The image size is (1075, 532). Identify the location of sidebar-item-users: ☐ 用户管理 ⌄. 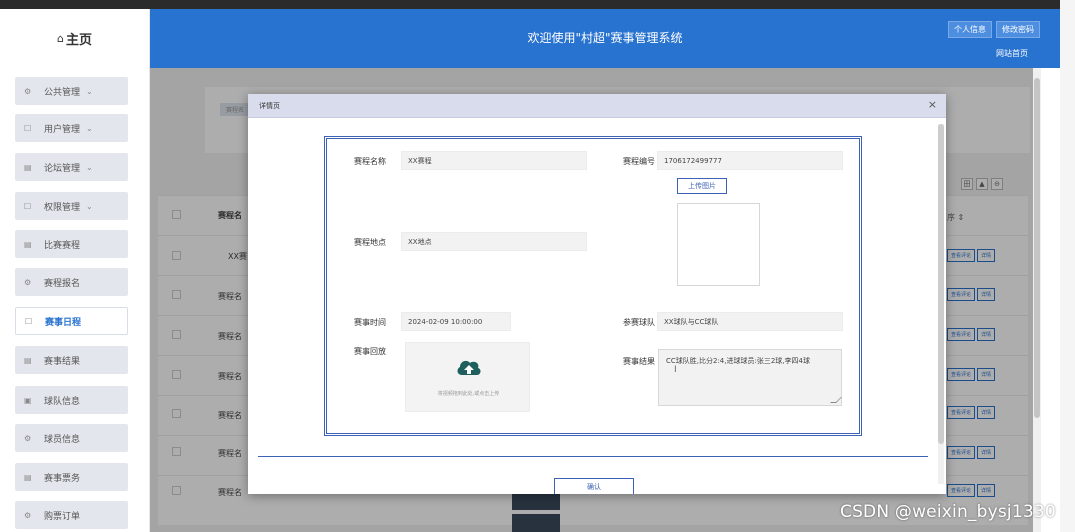
(71, 128).